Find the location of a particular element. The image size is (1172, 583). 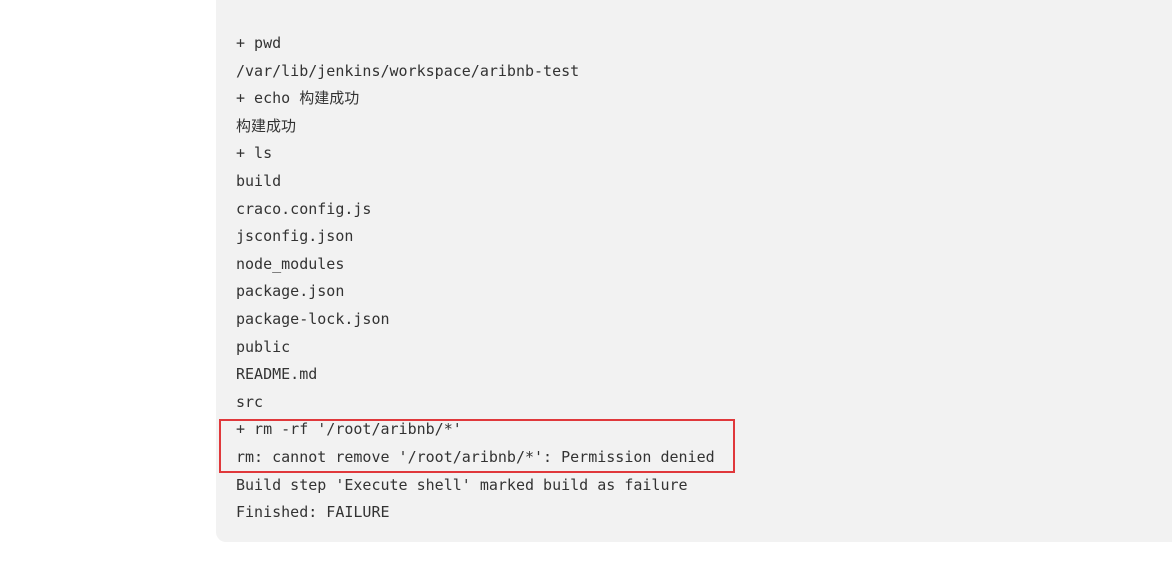

console-line: /var/lib/jenkins/workspace/aribnb-test is located at coordinates (408, 70).